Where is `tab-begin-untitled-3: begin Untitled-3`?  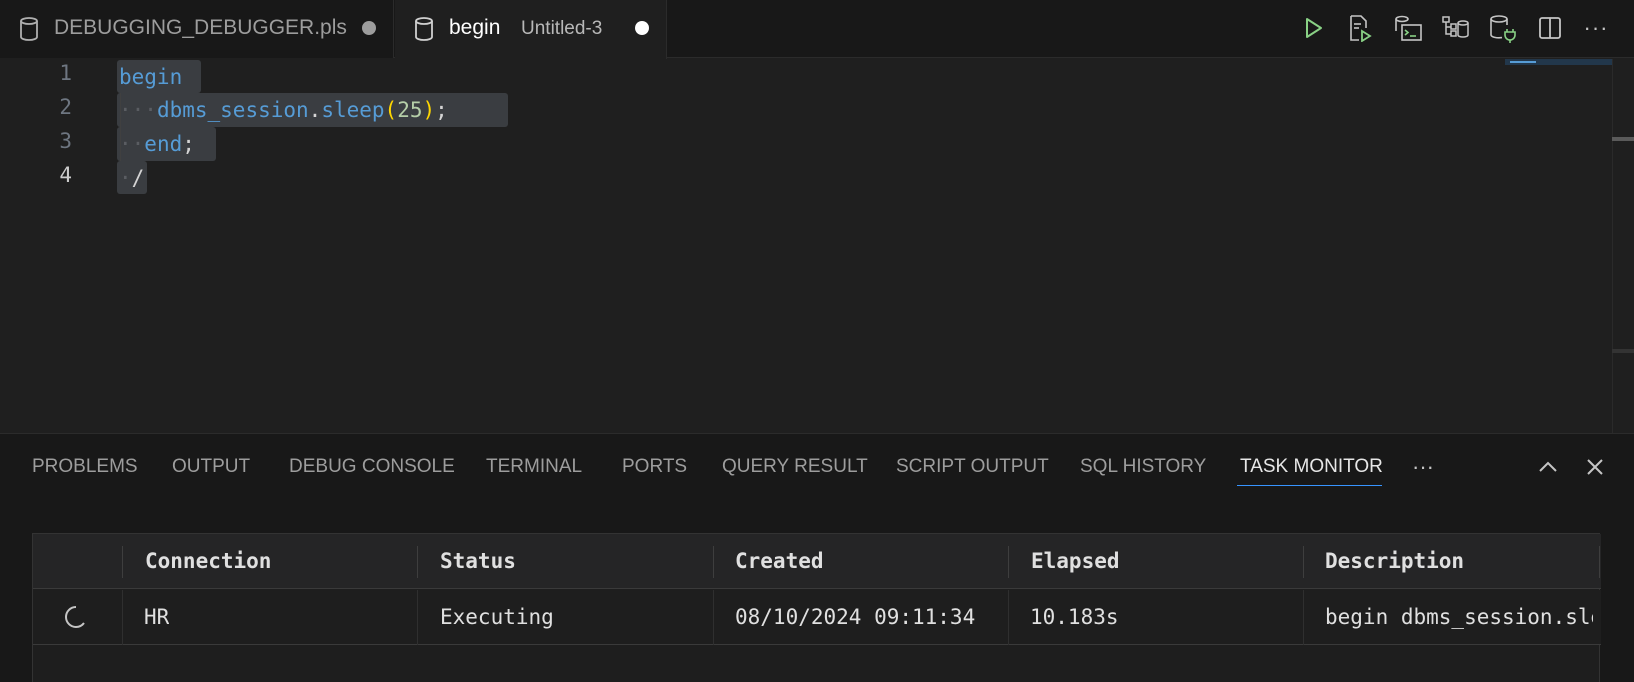
tab-begin-untitled-3: begin Untitled-3 is located at coordinates (531, 29).